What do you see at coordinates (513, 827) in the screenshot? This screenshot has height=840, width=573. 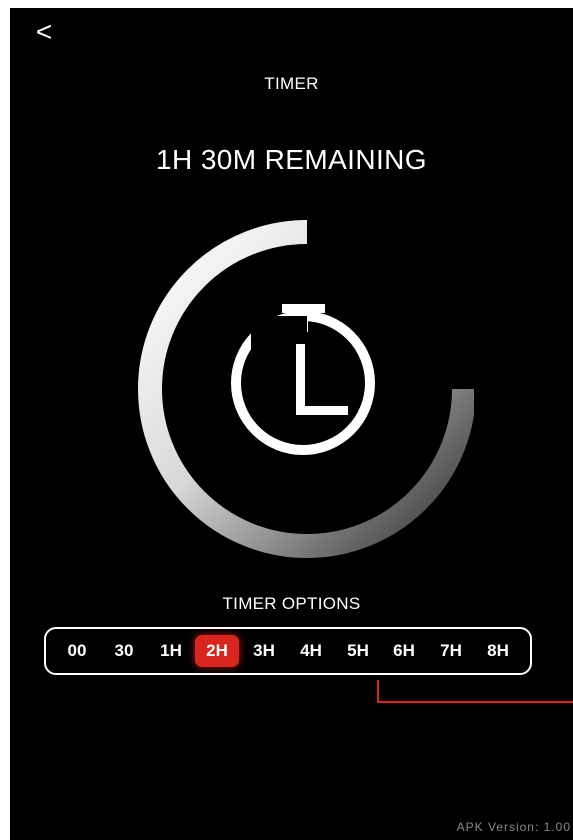 I see `app-version: APK Version: 1.00` at bounding box center [513, 827].